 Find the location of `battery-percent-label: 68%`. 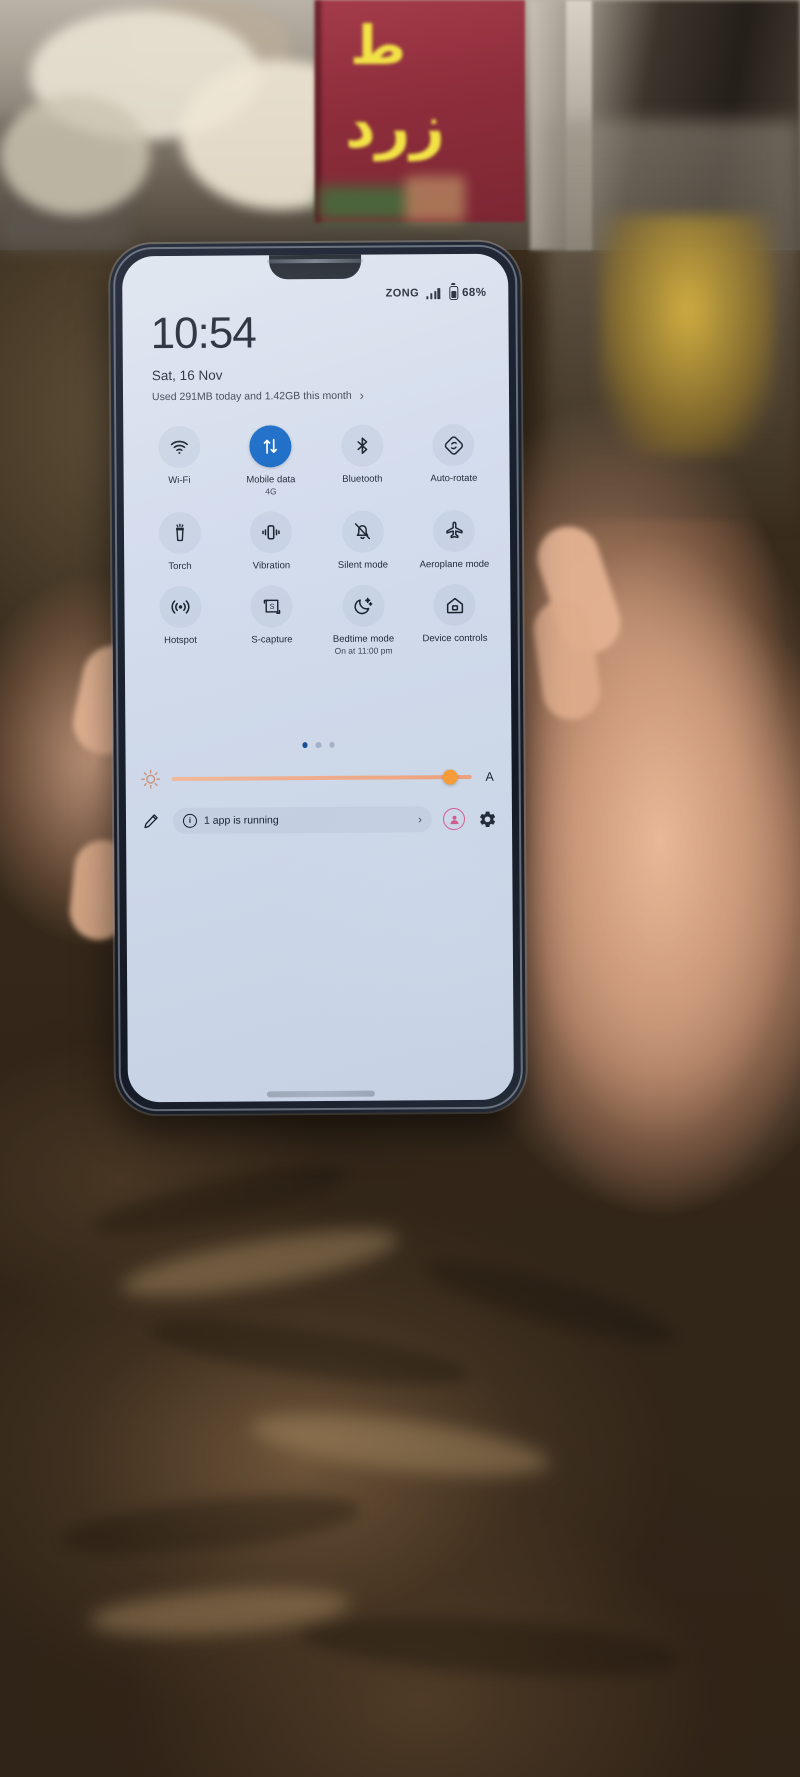

battery-percent-label: 68% is located at coordinates (474, 292).